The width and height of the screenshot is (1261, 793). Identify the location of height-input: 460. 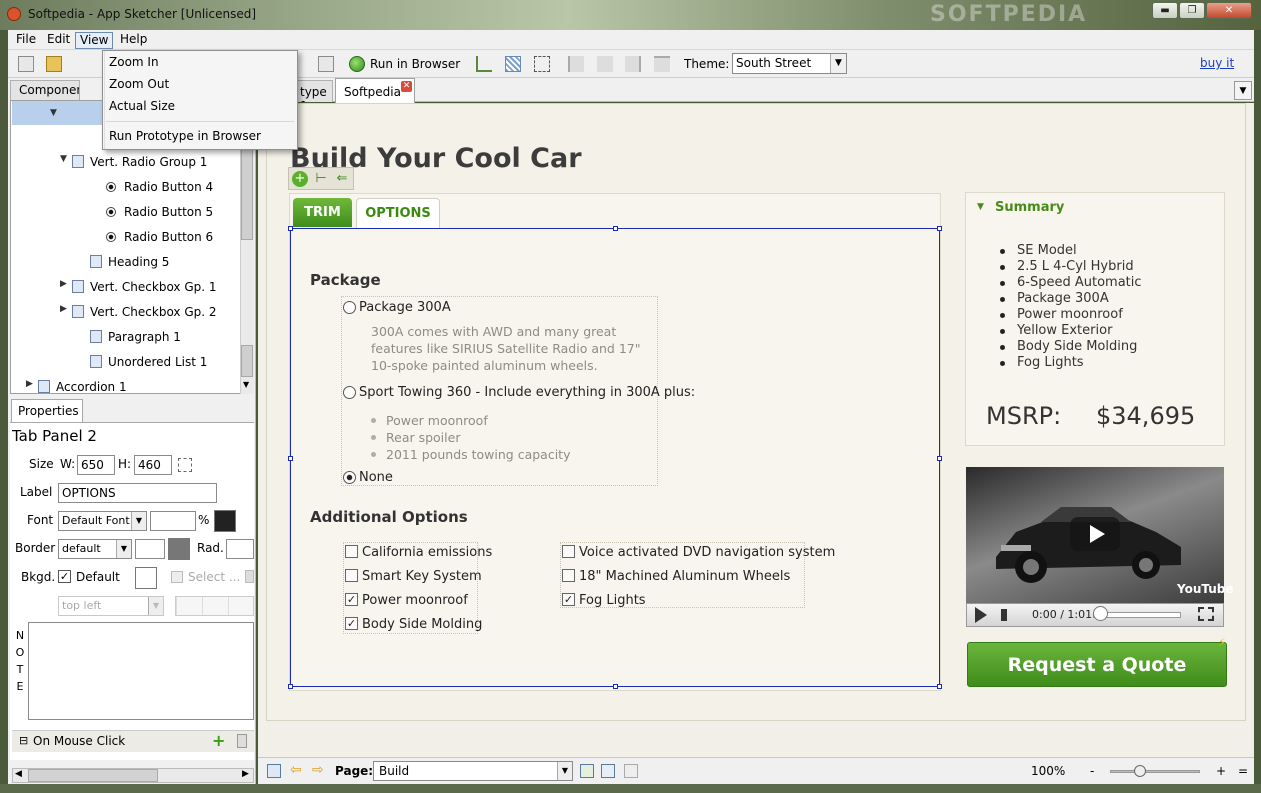
(153, 465).